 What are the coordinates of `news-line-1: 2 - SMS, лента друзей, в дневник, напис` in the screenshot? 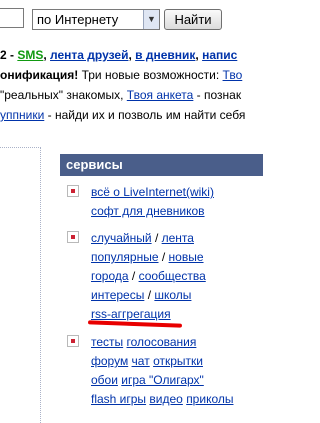 It's located at (131, 55).